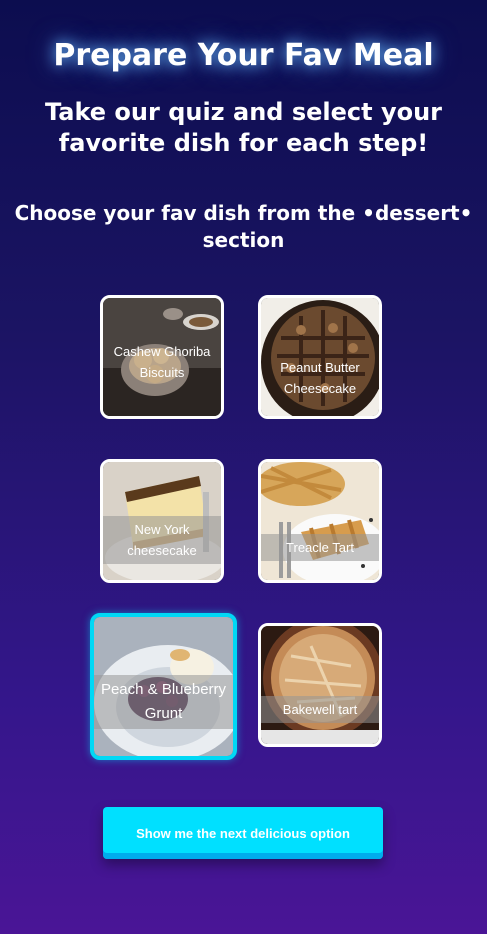 The image size is (487, 934). Describe the element at coordinates (320, 378) in the screenshot. I see `dish-label: Peanut Butter Cheesecake` at that location.